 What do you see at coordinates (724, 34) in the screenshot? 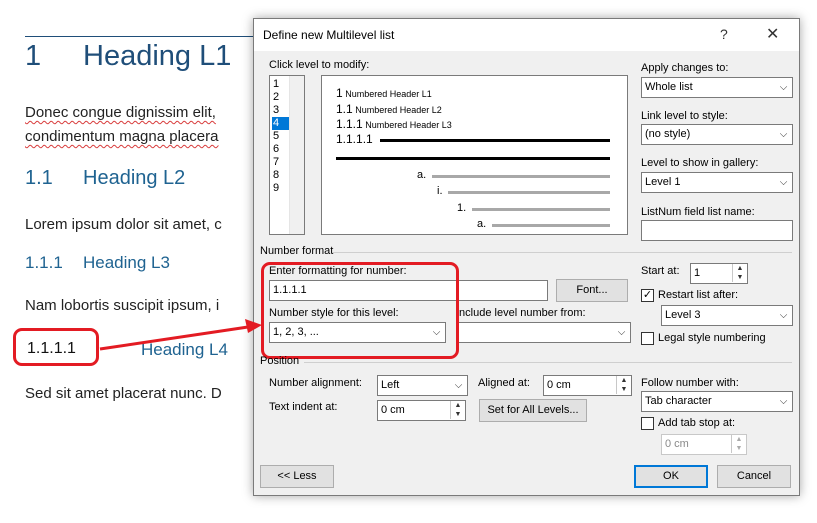
I see `help-icon: ?` at bounding box center [724, 34].